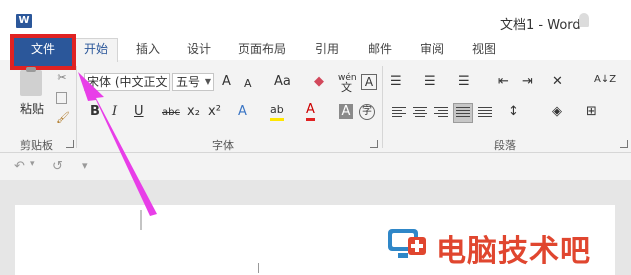 This screenshot has width=631, height=275. I want to click on clear-format-icon: ◆, so click(319, 82).